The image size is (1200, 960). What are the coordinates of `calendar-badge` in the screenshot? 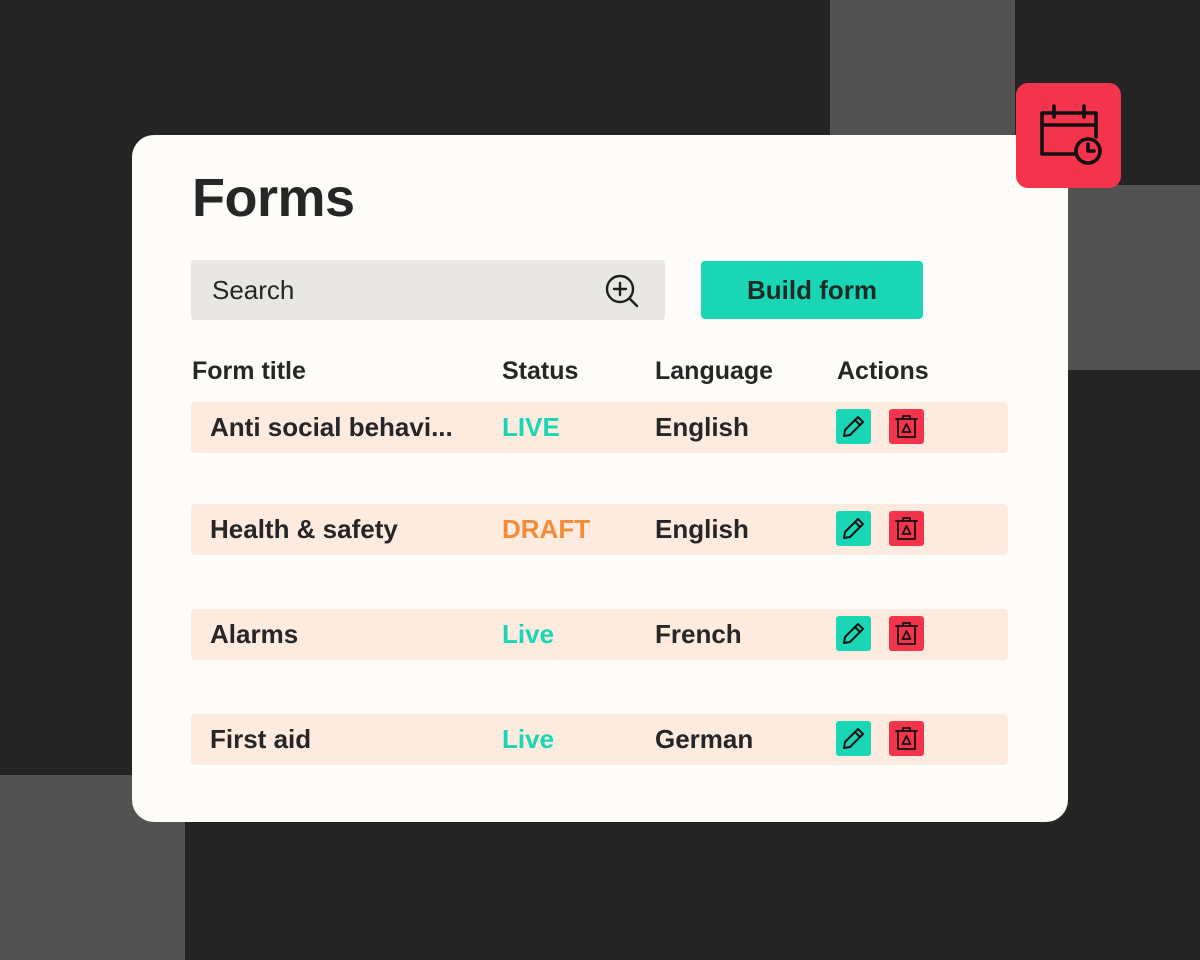 It's located at (1068, 135).